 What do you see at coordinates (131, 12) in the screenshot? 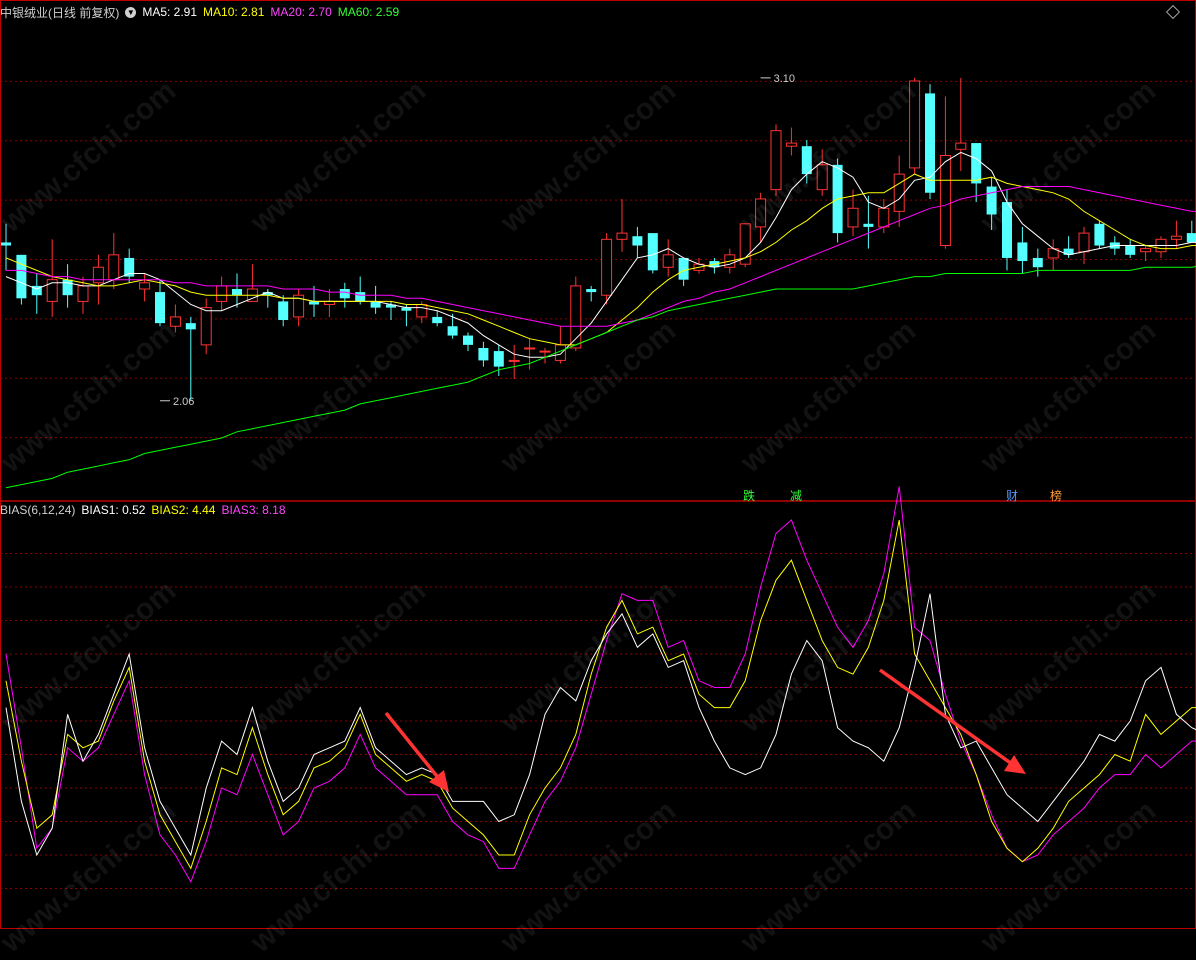
I see `chevron-down-icon: ▼` at bounding box center [131, 12].